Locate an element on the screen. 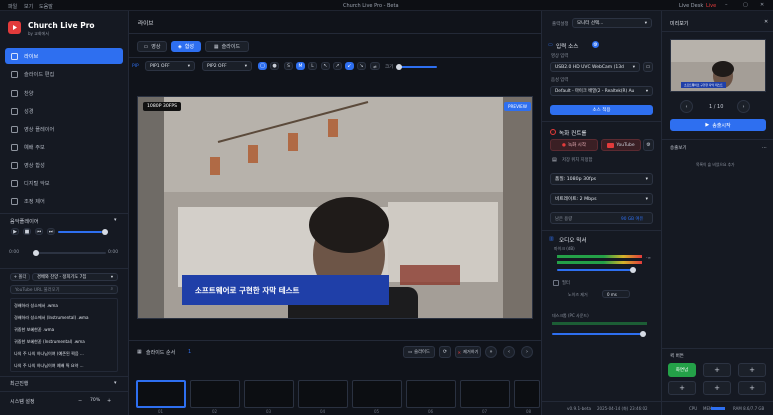 The width and height of the screenshot is (773, 415). collapse-icon: ▾ is located at coordinates (115, 220).